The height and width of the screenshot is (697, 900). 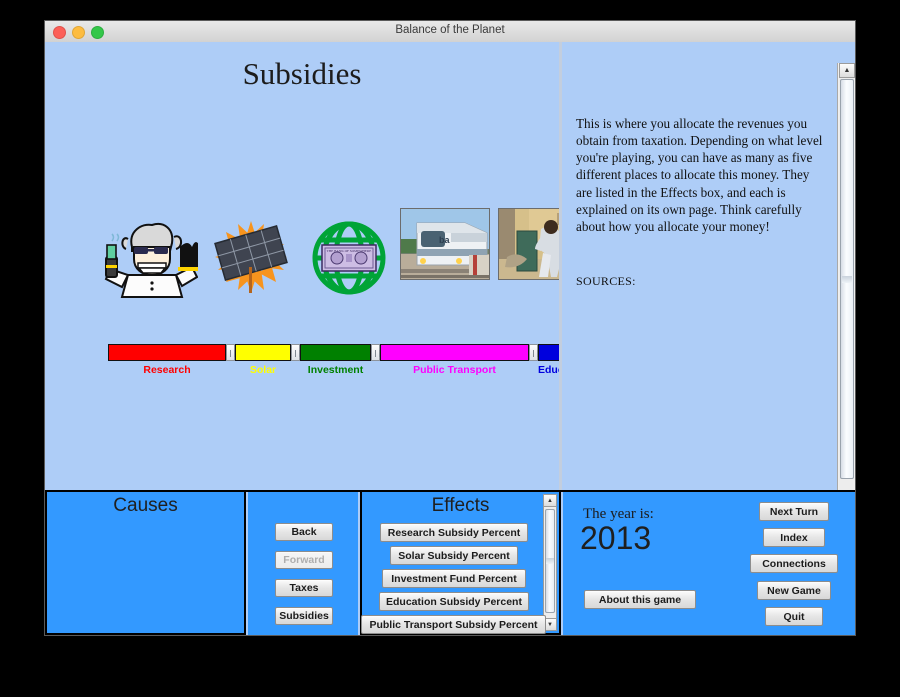 What do you see at coordinates (794, 616) in the screenshot?
I see `quit-button: Quit` at bounding box center [794, 616].